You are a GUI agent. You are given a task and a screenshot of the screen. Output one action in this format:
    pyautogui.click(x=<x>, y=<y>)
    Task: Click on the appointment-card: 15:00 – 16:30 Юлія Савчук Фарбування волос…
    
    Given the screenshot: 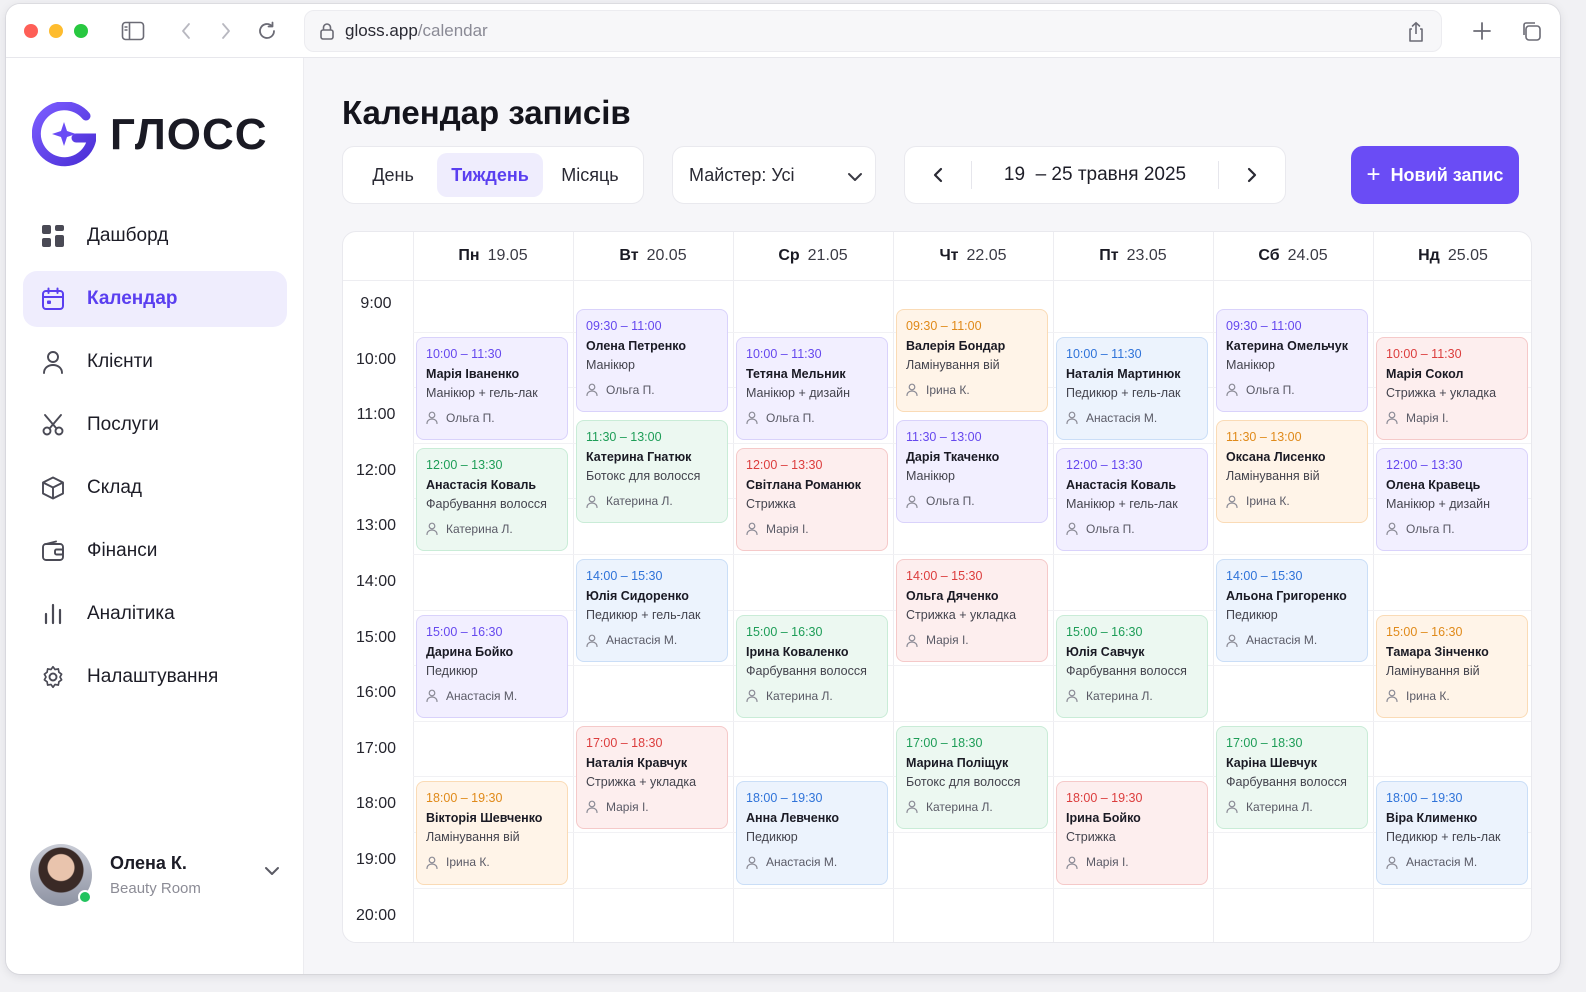 What is the action you would take?
    pyautogui.click(x=1132, y=666)
    